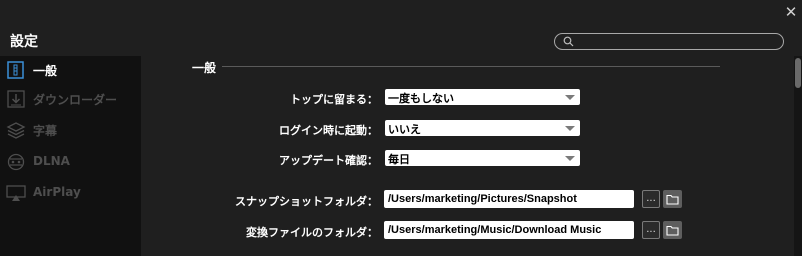 This screenshot has height=256, width=802. What do you see at coordinates (509, 230) in the screenshot?
I see `converted-folder-field` at bounding box center [509, 230].